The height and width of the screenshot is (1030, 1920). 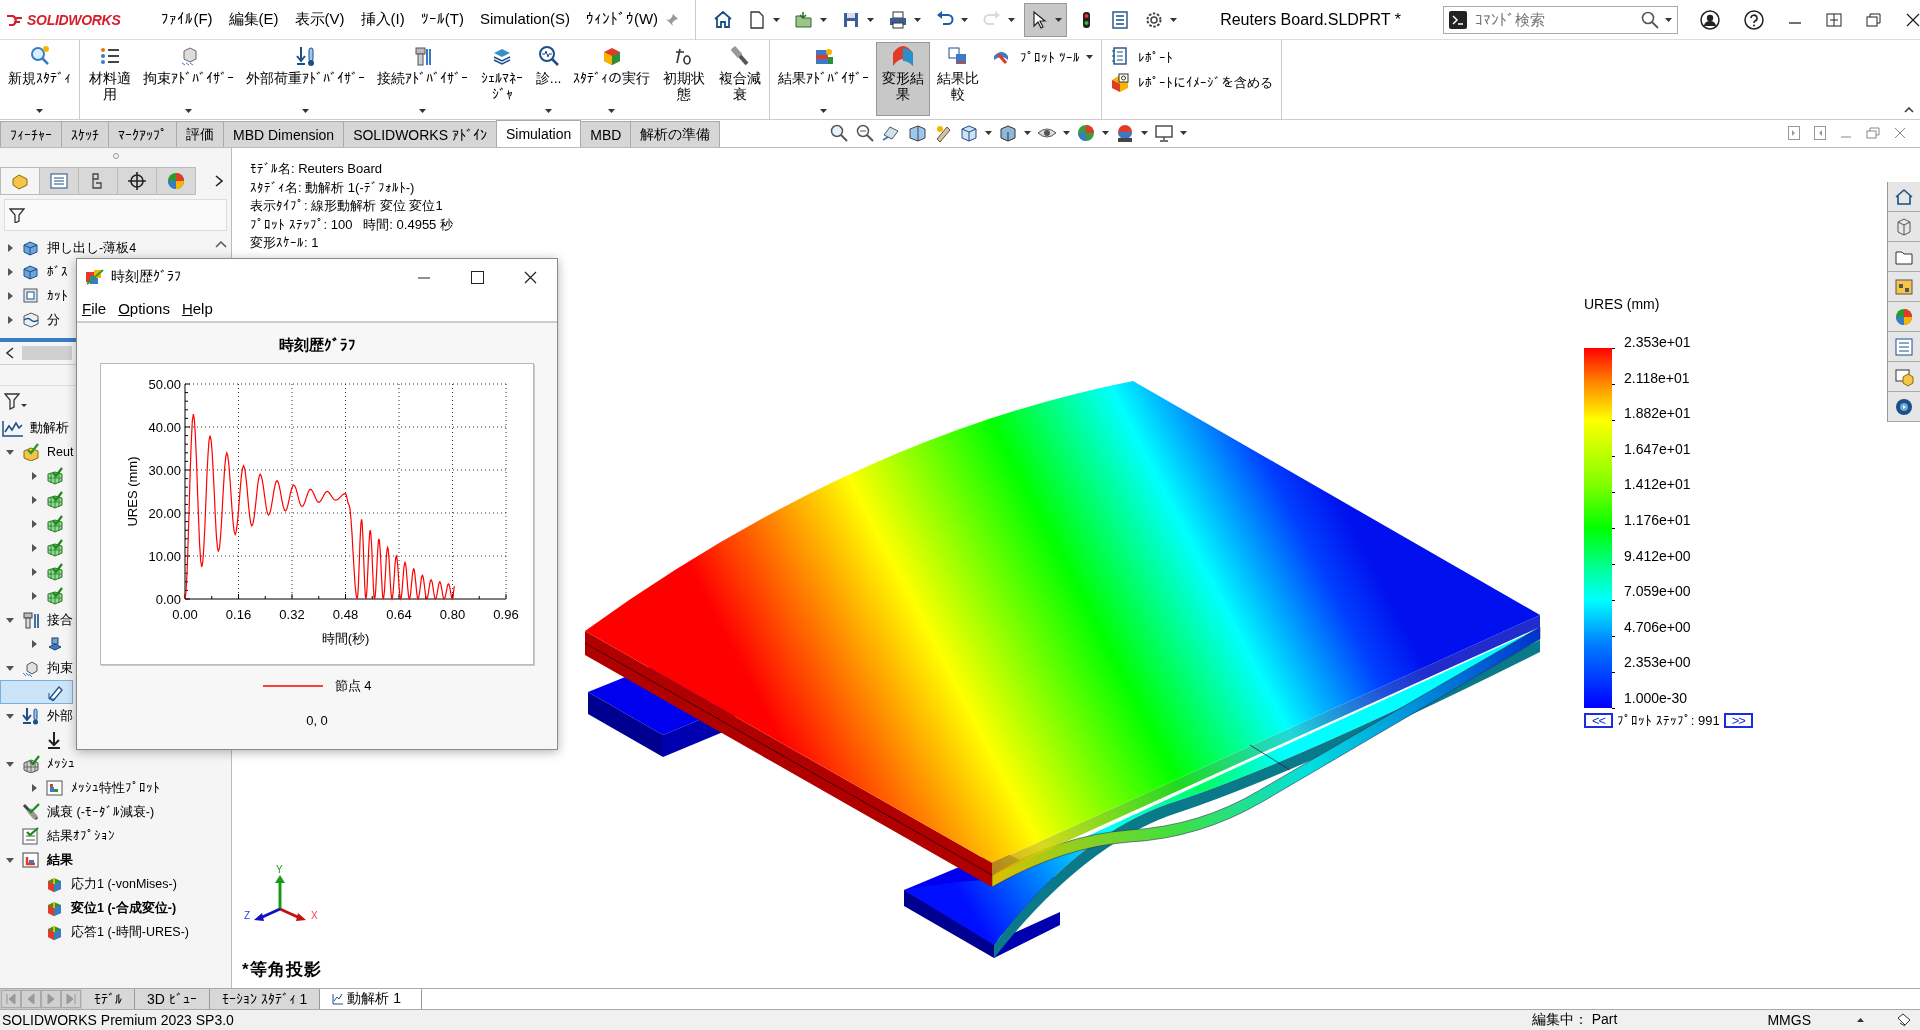 What do you see at coordinates (34, 272) in the screenshot?
I see `tree-item: ﾎﾞｽ` at bounding box center [34, 272].